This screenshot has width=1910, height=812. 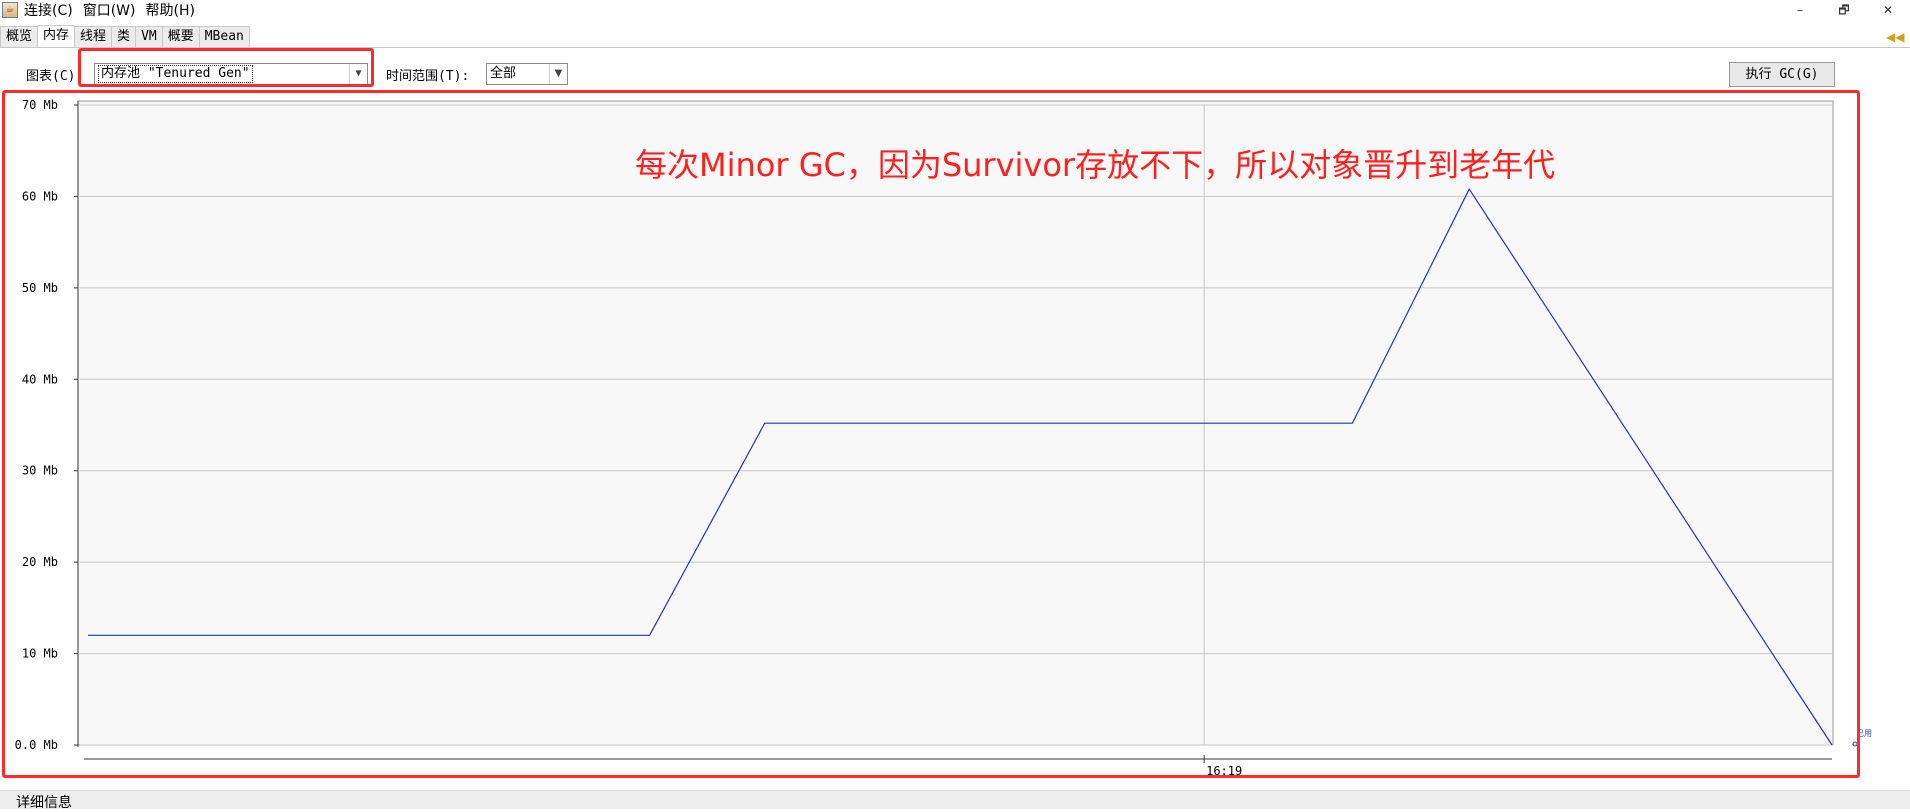 What do you see at coordinates (1855, 744) in the screenshot?
I see `legend-marker` at bounding box center [1855, 744].